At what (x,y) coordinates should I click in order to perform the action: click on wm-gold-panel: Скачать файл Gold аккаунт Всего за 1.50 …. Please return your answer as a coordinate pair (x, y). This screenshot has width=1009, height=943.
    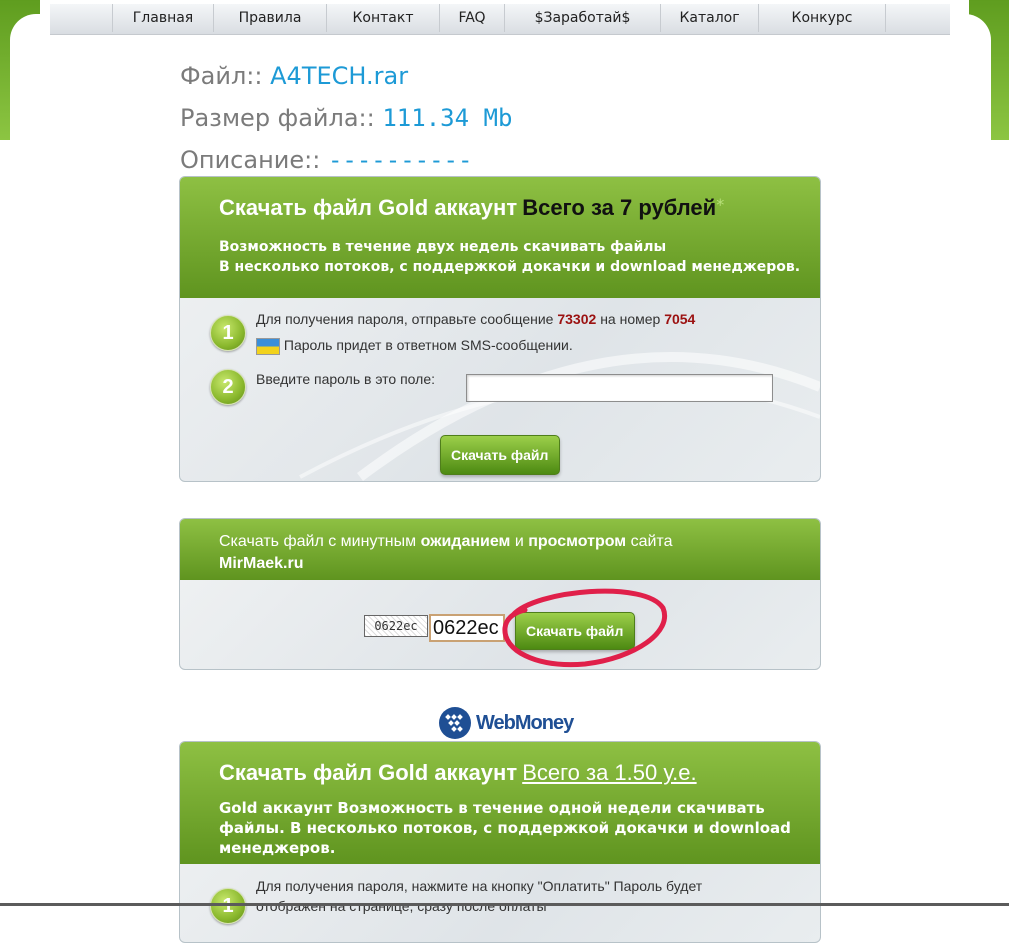
    Looking at the image, I should click on (500, 842).